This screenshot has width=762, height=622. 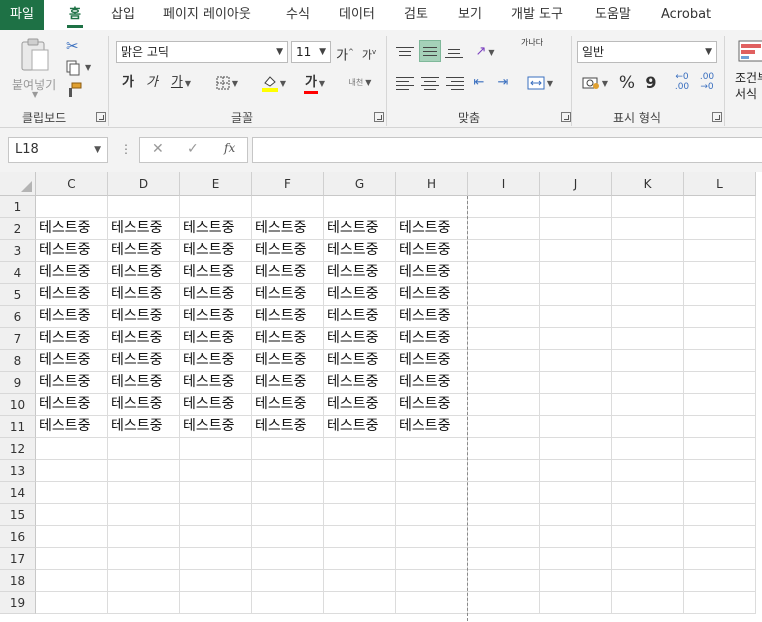 What do you see at coordinates (288, 537) in the screenshot?
I see `cell-F16` at bounding box center [288, 537].